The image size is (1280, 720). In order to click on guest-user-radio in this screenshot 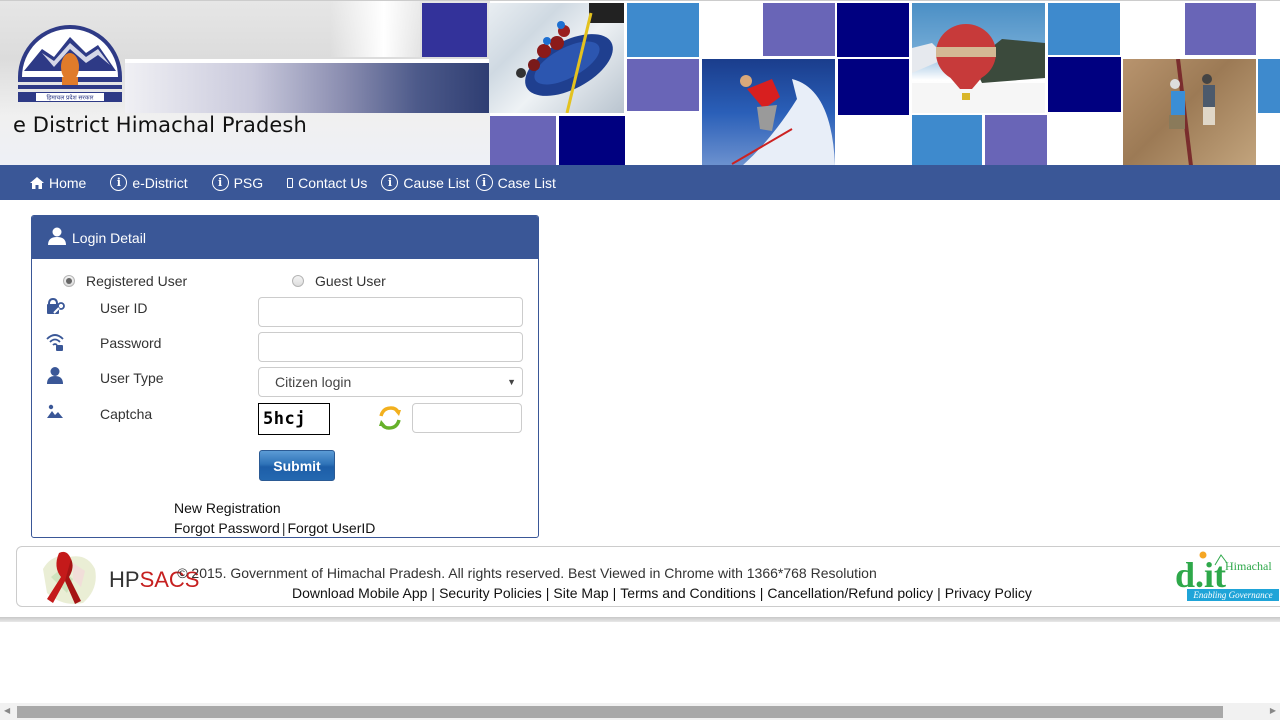, I will do `click(298, 281)`.